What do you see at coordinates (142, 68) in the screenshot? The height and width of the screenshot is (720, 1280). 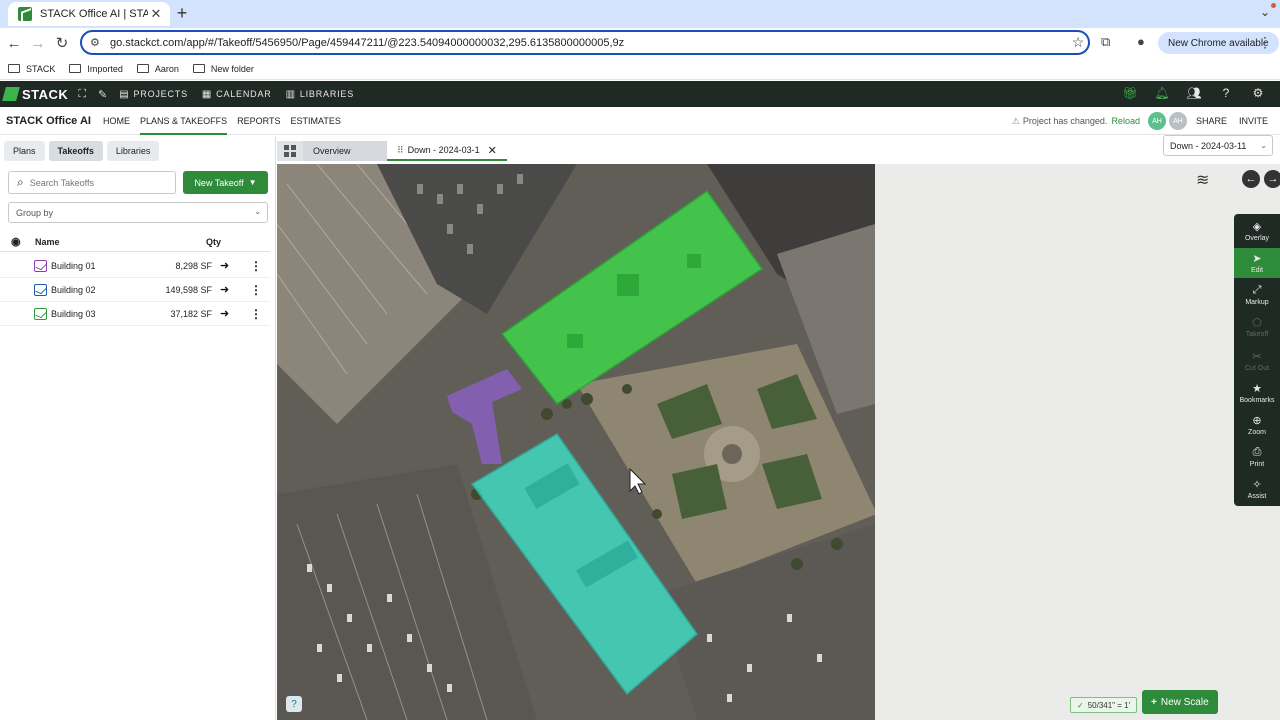 I see `folder-icon` at bounding box center [142, 68].